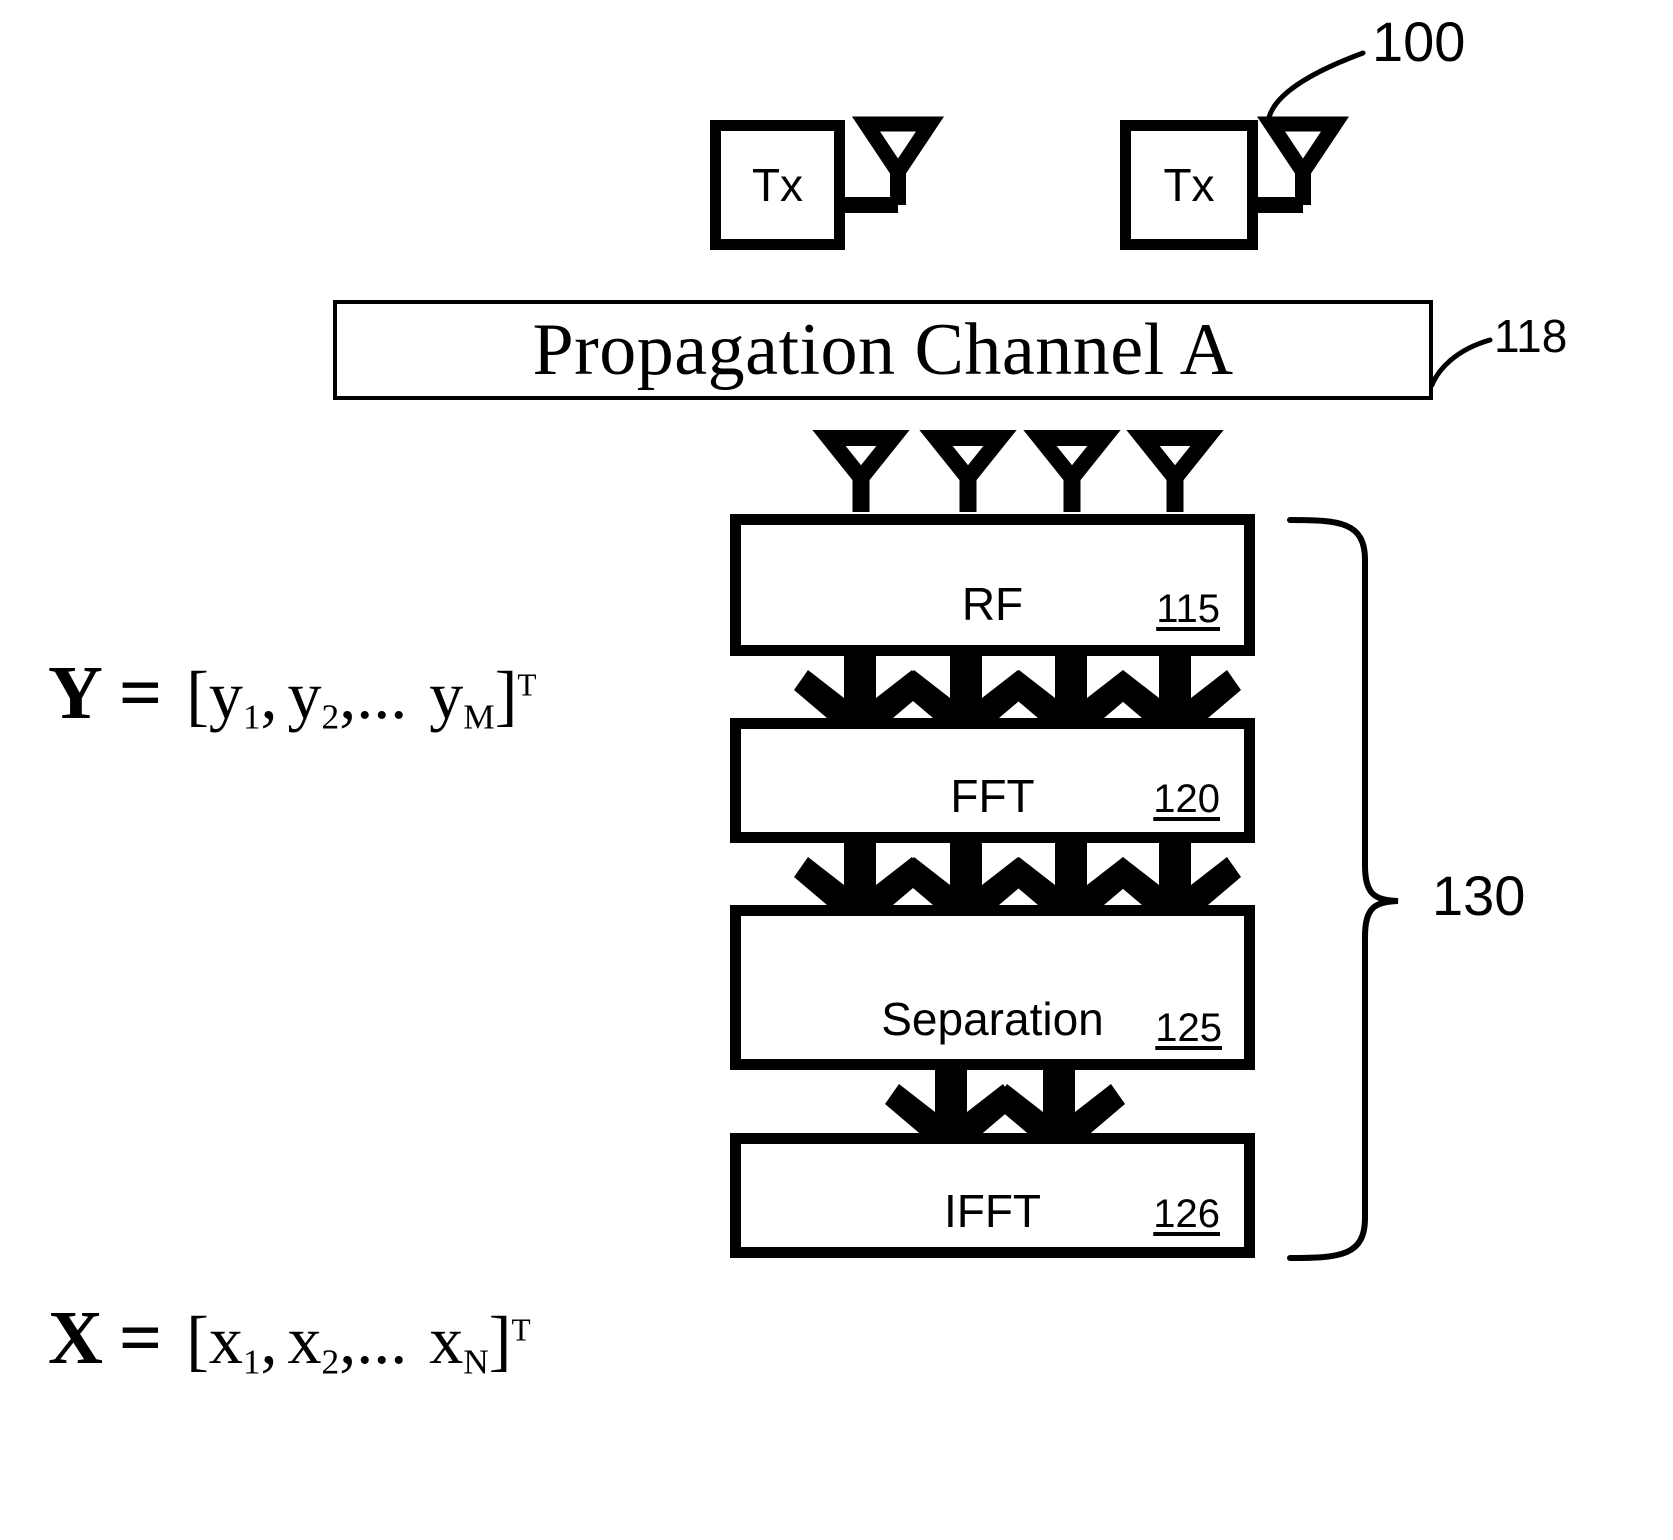 This screenshot has width=1673, height=1540. Describe the element at coordinates (992, 1195) in the screenshot. I see `ifft-block: IFFT 126` at that location.